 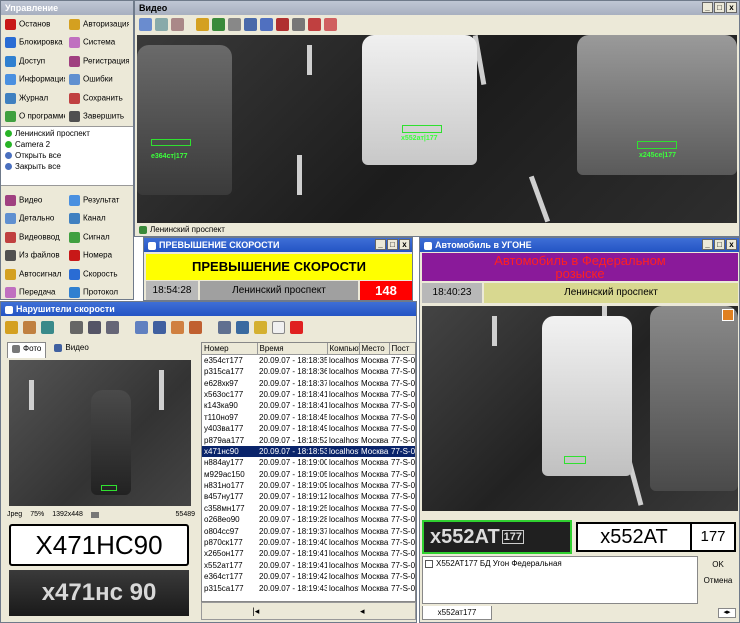 I want to click on tab-photo: Фото, so click(x=27, y=350).